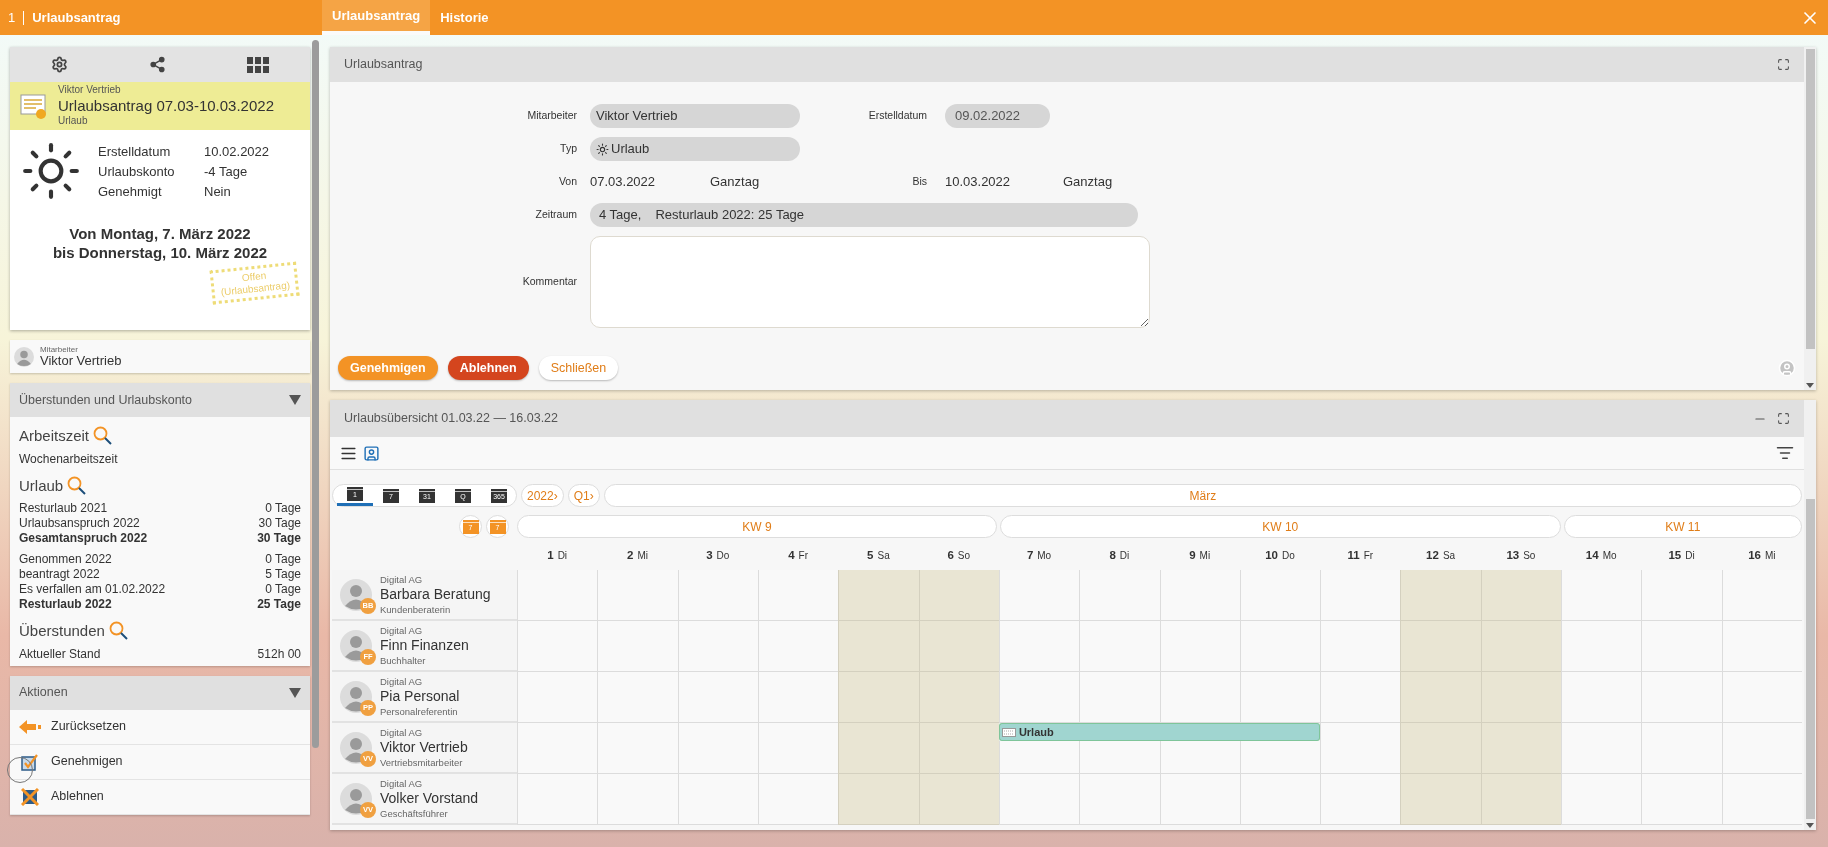 This screenshot has height=847, width=1828. Describe the element at coordinates (488, 368) in the screenshot. I see `action-button: Ablehnen` at that location.